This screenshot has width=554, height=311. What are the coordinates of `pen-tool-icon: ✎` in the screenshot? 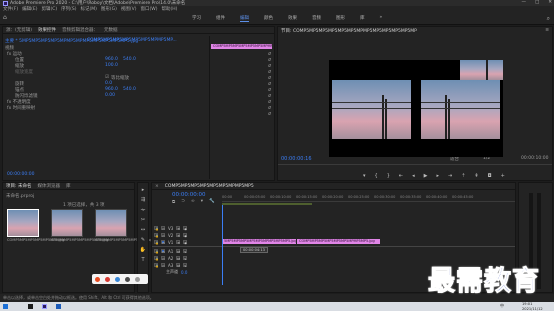 It's located at (143, 240).